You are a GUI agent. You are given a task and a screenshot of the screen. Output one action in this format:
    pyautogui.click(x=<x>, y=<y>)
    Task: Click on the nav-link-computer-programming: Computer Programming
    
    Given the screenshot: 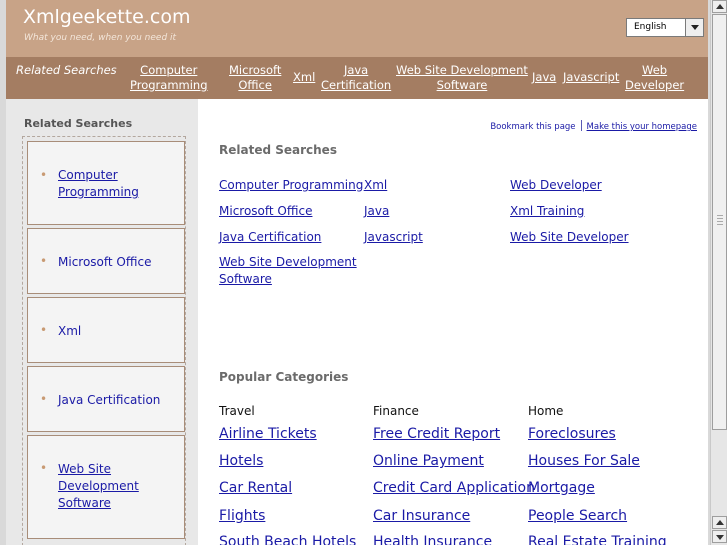 What is the action you would take?
    pyautogui.click(x=169, y=78)
    